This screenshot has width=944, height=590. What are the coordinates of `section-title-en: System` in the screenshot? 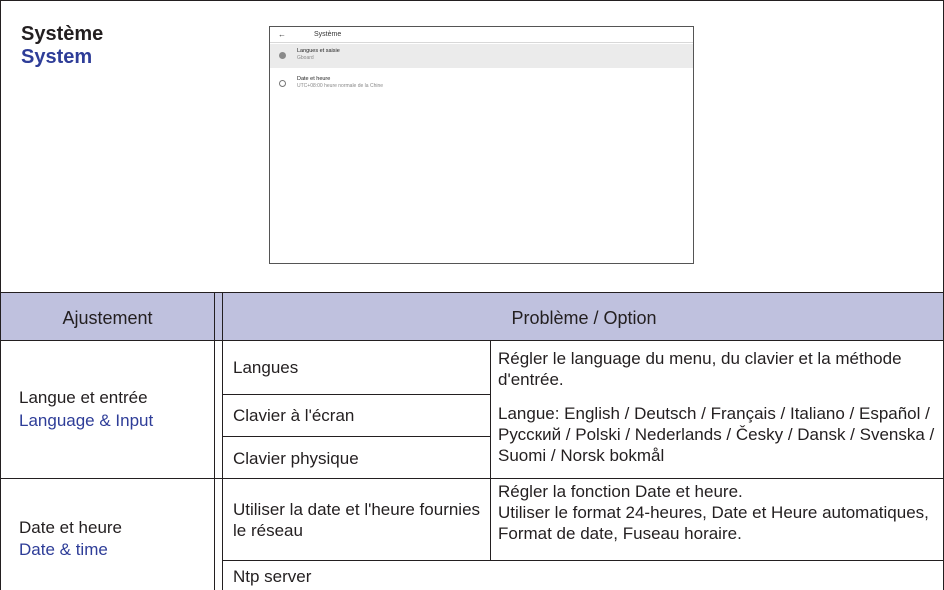 It's located at (57, 57).